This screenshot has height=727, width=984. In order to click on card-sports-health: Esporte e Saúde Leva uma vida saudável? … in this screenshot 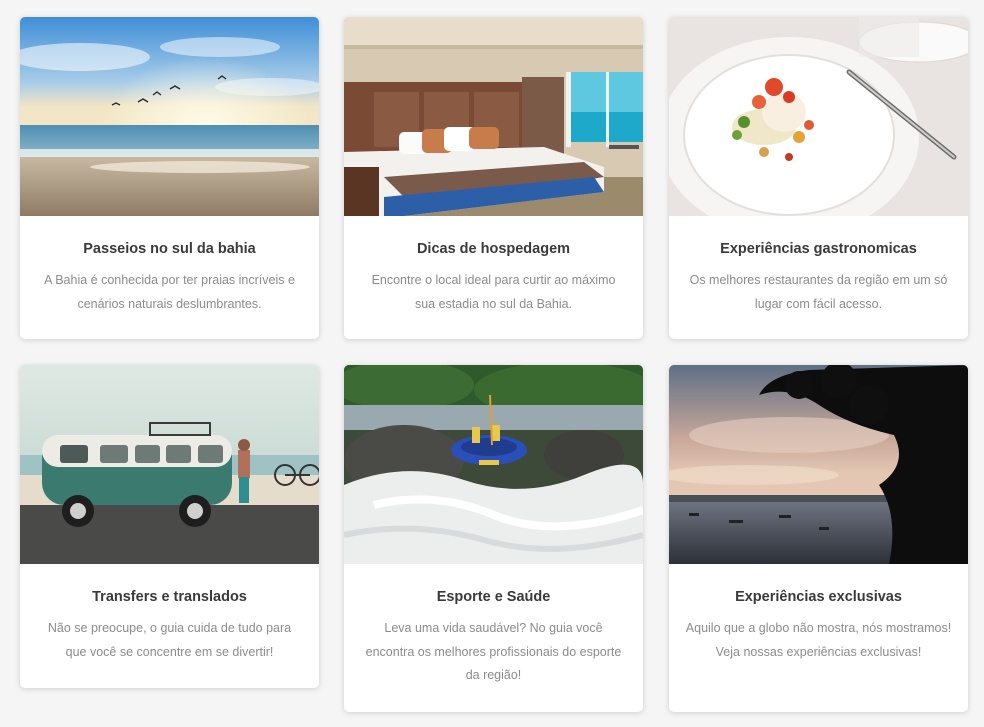, I will do `click(493, 538)`.